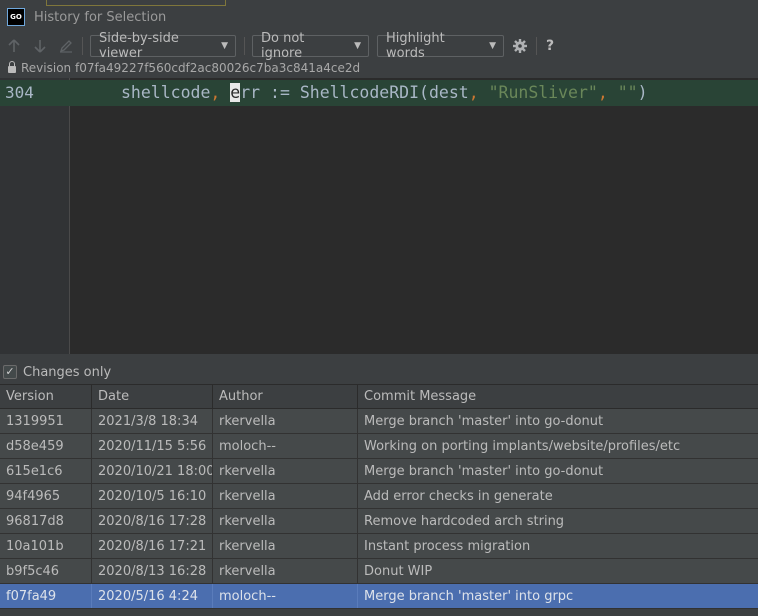 The width and height of the screenshot is (758, 616). Describe the element at coordinates (19, 92) in the screenshot. I see `line-number: 304` at that location.